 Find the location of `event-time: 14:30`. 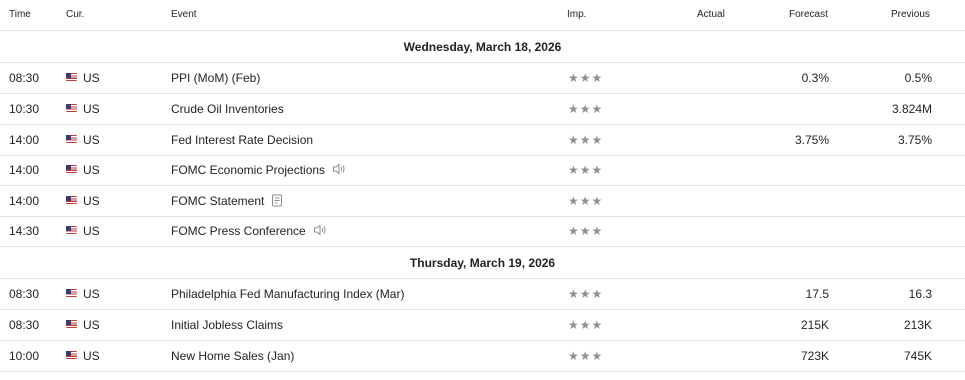

event-time: 14:30 is located at coordinates (24, 231).